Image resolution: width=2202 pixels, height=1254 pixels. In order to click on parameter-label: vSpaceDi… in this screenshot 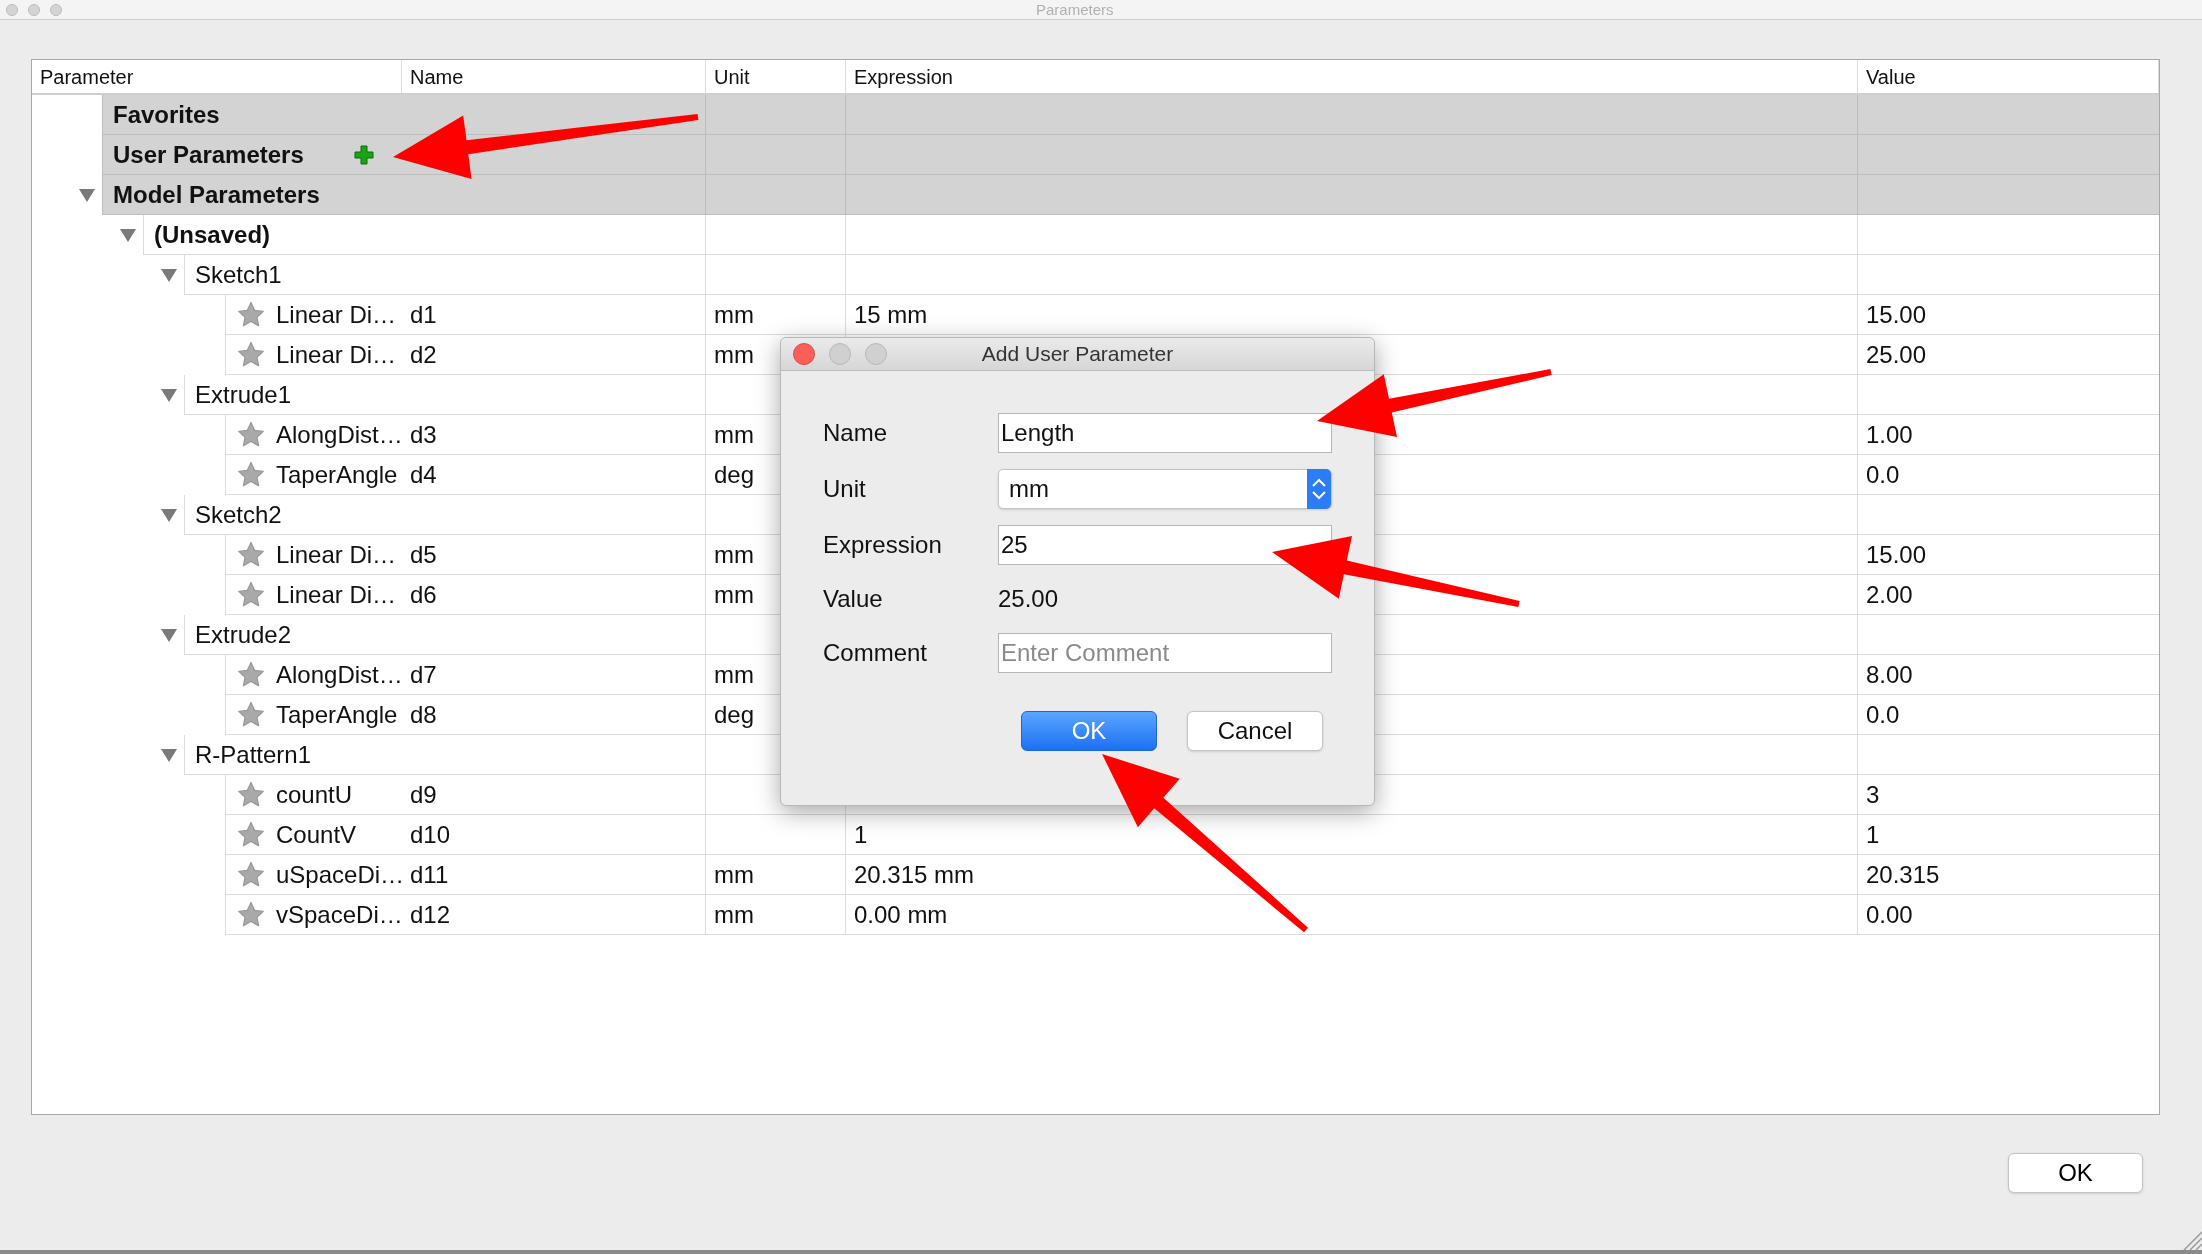, I will do `click(339, 914)`.